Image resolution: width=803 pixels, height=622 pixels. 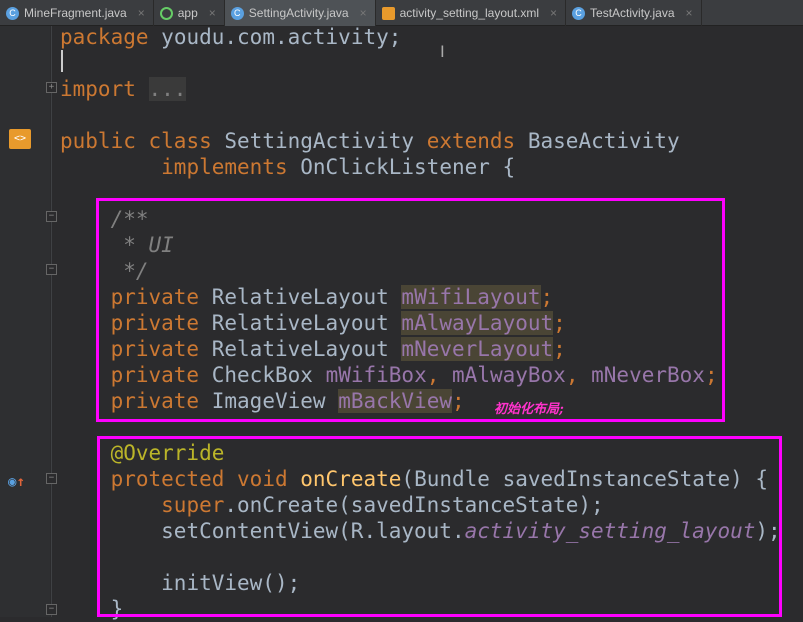 I want to click on fold-guide, so click(x=51, y=321).